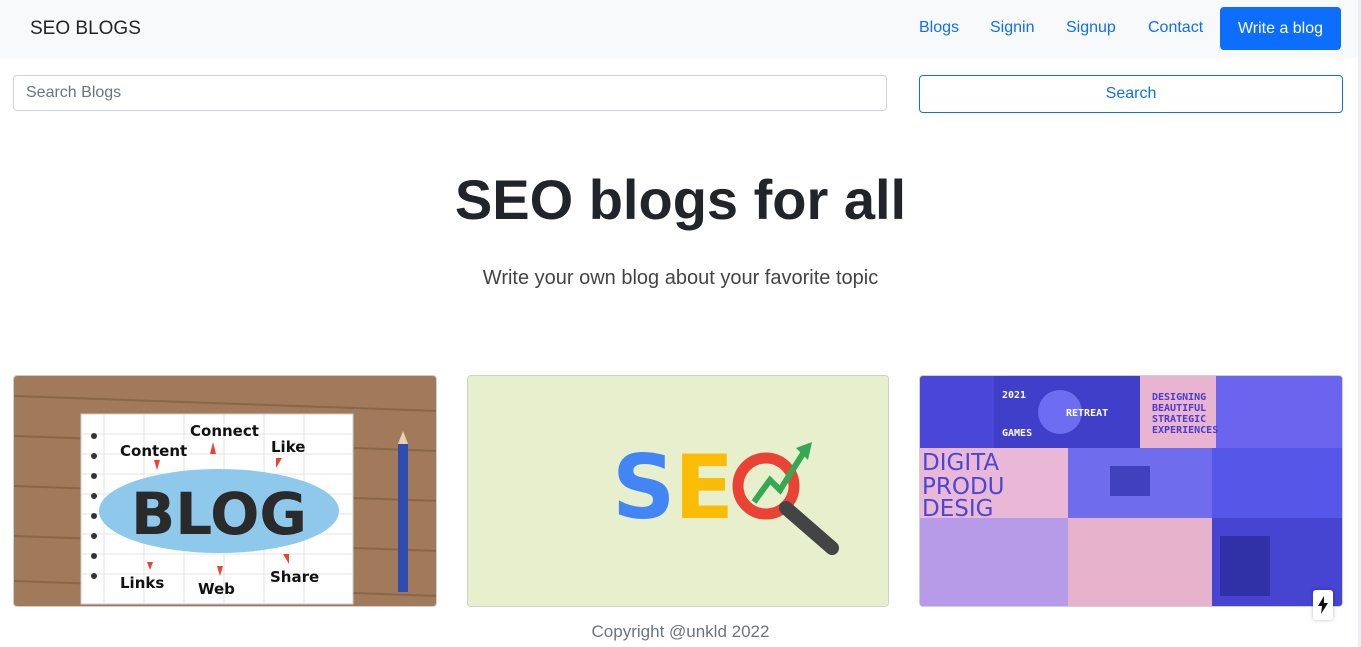 The height and width of the screenshot is (647, 1361). Describe the element at coordinates (219, 514) in the screenshot. I see `blog-word-blog: BLOG` at that location.